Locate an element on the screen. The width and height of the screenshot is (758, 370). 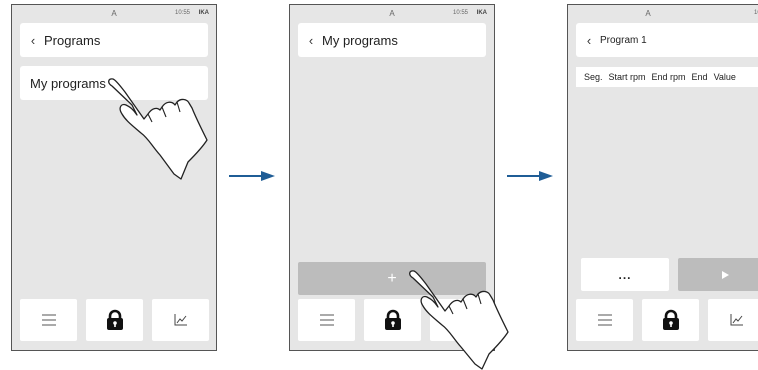
header-bar: ‹ My programs is located at coordinates (392, 40).